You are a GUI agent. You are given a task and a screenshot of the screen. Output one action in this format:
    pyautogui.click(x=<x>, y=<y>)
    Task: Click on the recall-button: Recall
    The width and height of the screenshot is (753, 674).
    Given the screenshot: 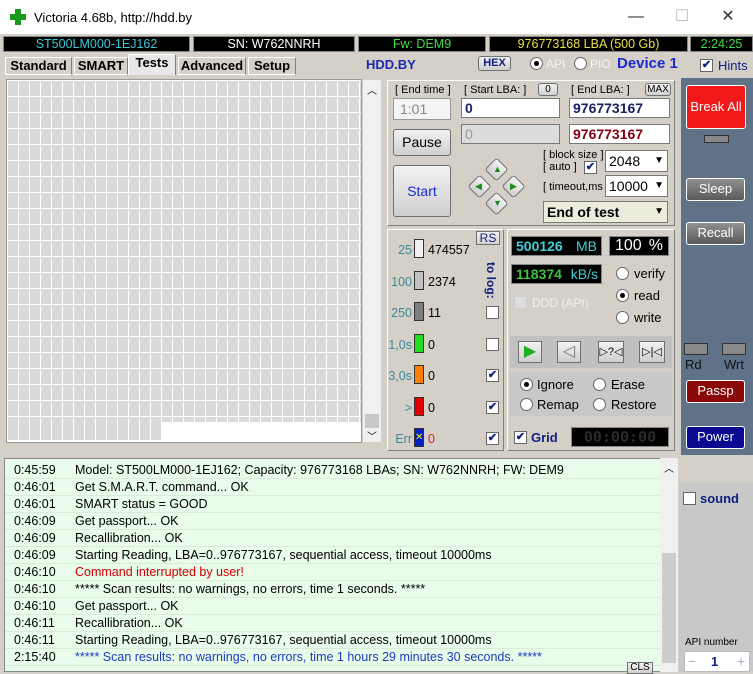 What is the action you would take?
    pyautogui.click(x=715, y=233)
    